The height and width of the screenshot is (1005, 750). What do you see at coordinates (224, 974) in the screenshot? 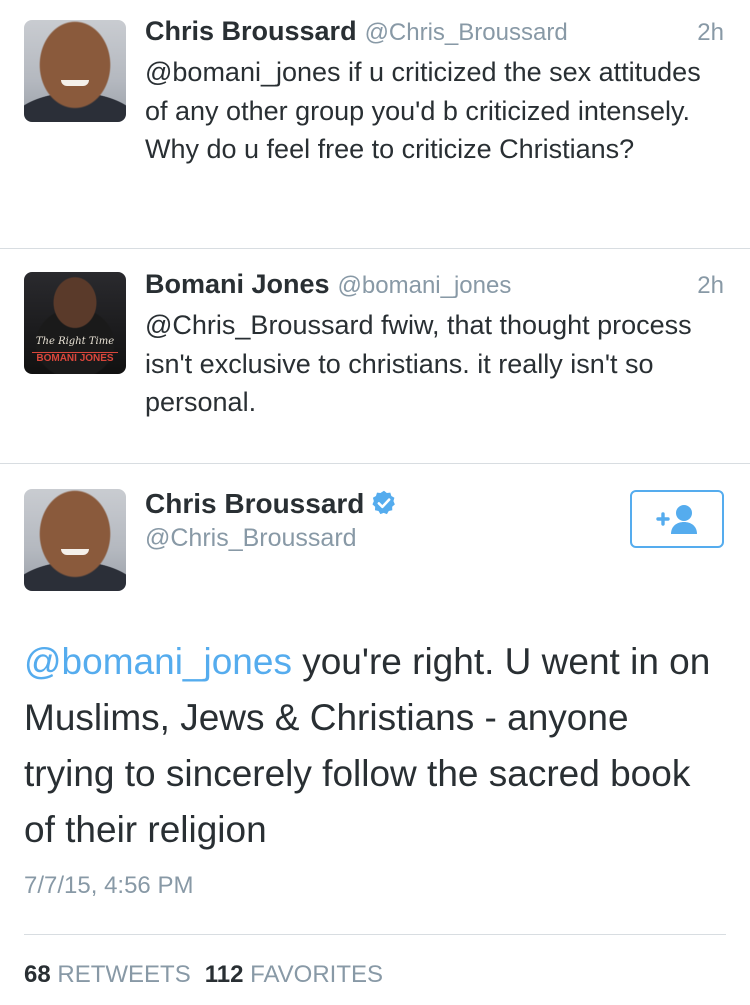
I see `favorites-count: 112` at bounding box center [224, 974].